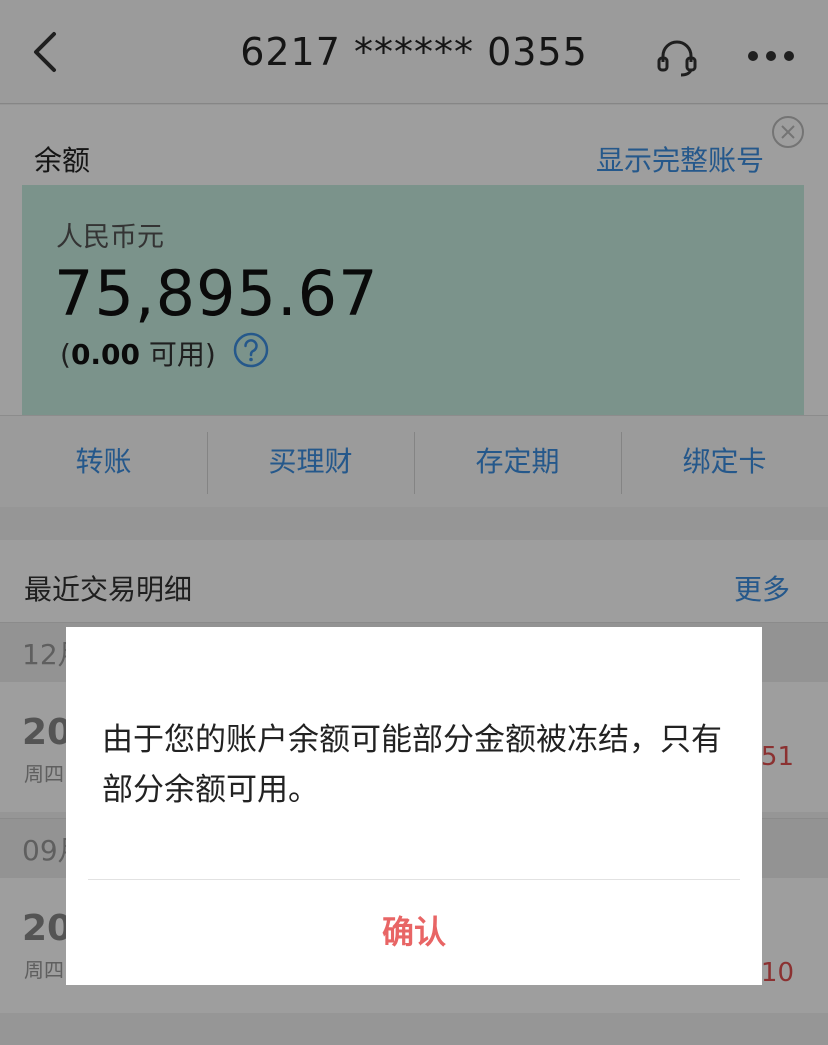  What do you see at coordinates (414, 932) in the screenshot?
I see `confirm-button: 确认` at bounding box center [414, 932].